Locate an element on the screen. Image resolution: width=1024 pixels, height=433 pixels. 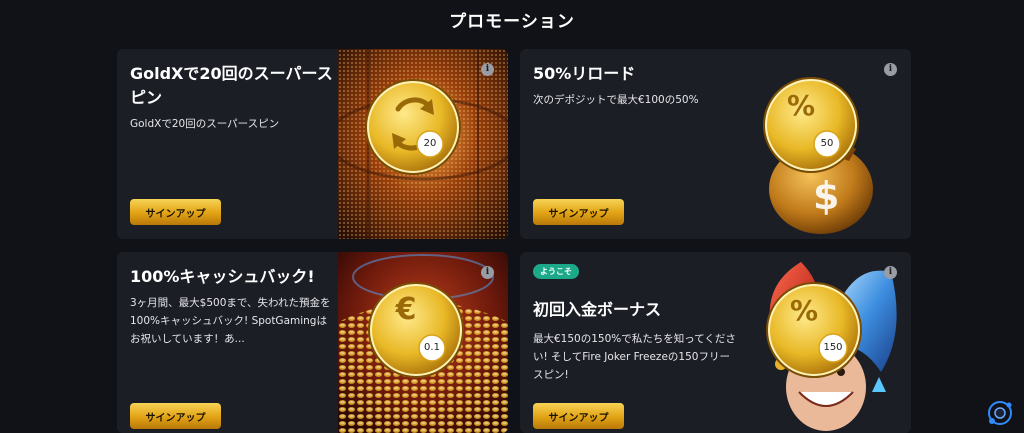
promo-image: $ % 50 is located at coordinates (826, 144).